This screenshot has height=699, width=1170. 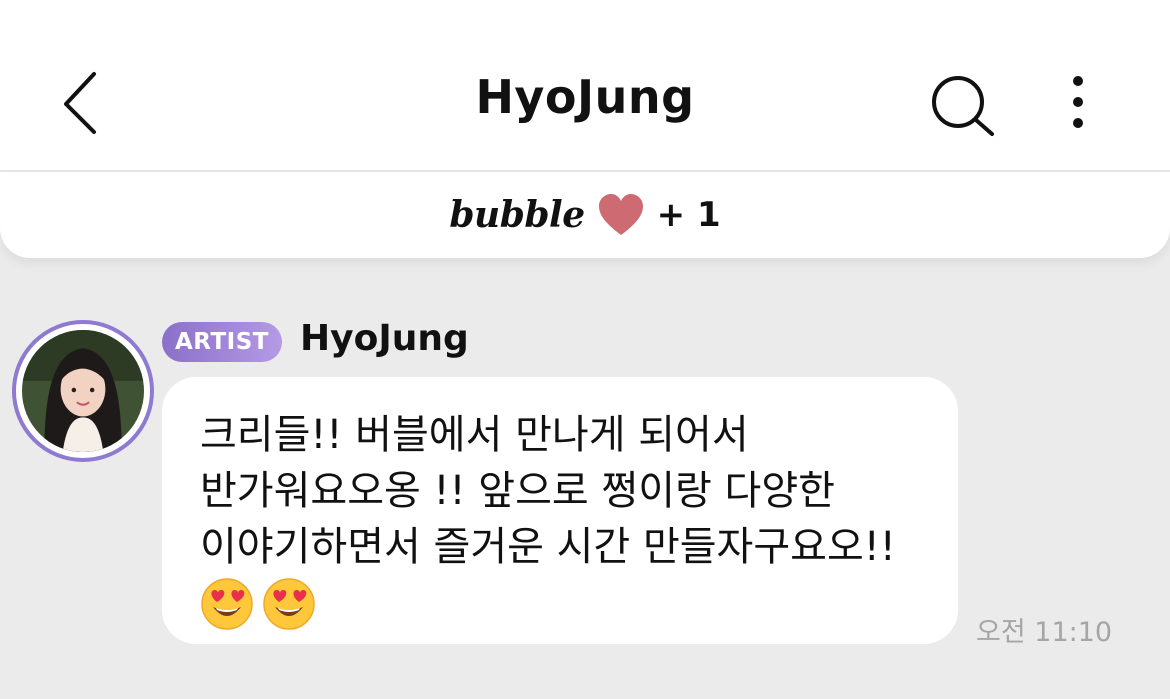 What do you see at coordinates (474, 435) in the screenshot?
I see `message-line-1: 크리들!! 버블에서 만나게 되어서` at bounding box center [474, 435].